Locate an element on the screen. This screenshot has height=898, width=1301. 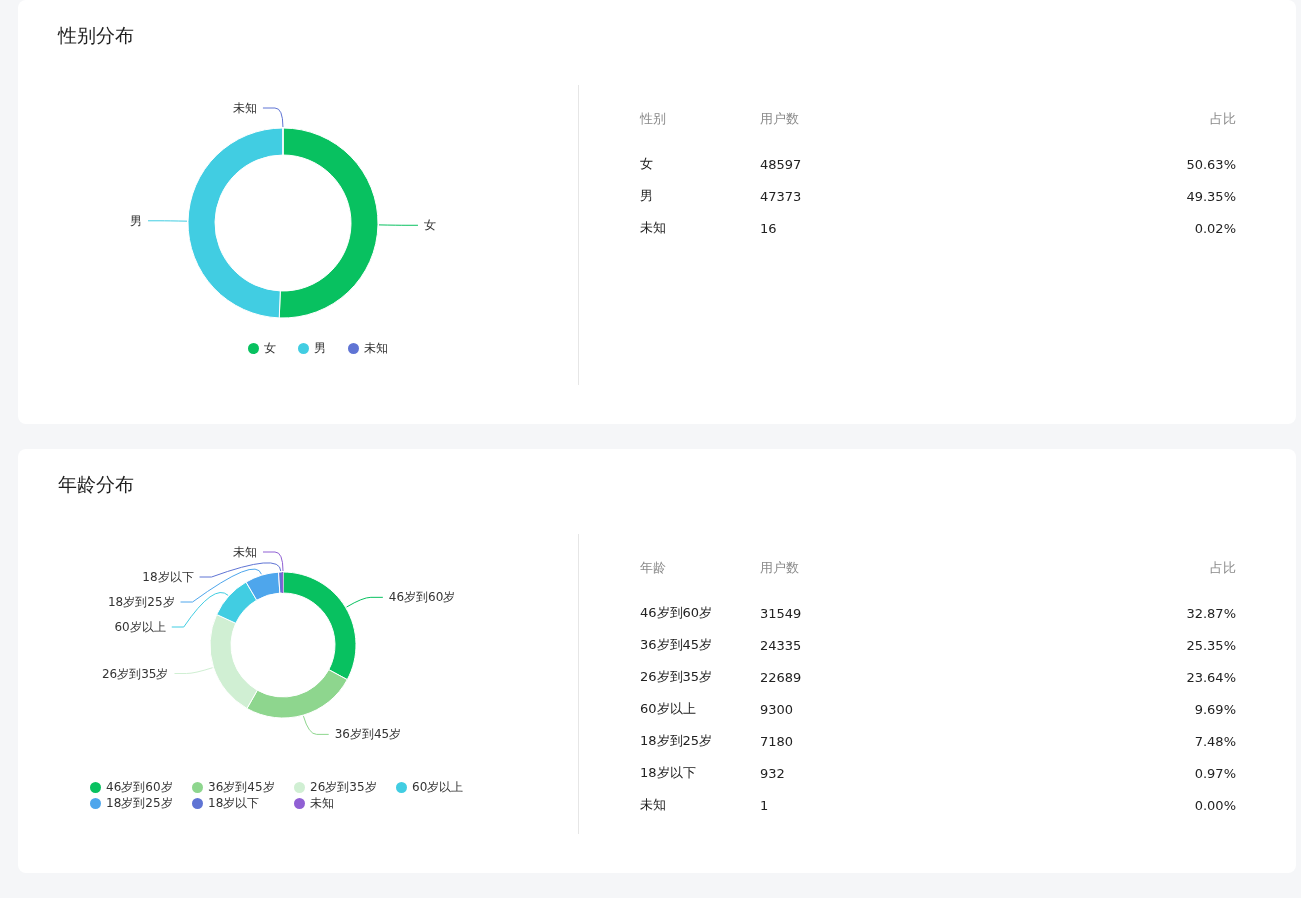
legend-item: 男 is located at coordinates (312, 348).